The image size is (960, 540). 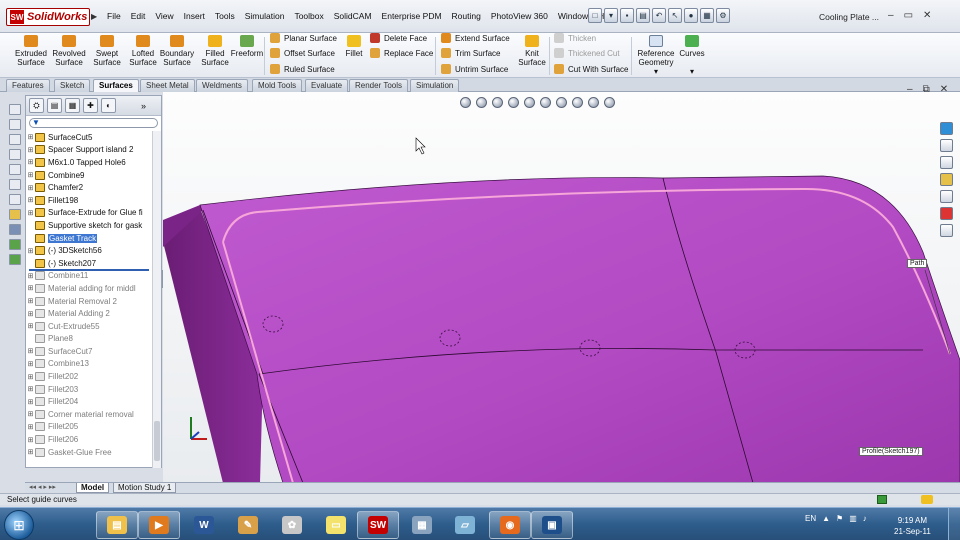 What do you see at coordinates (917, 263) in the screenshot?
I see `path-callout: Path` at bounding box center [917, 263].